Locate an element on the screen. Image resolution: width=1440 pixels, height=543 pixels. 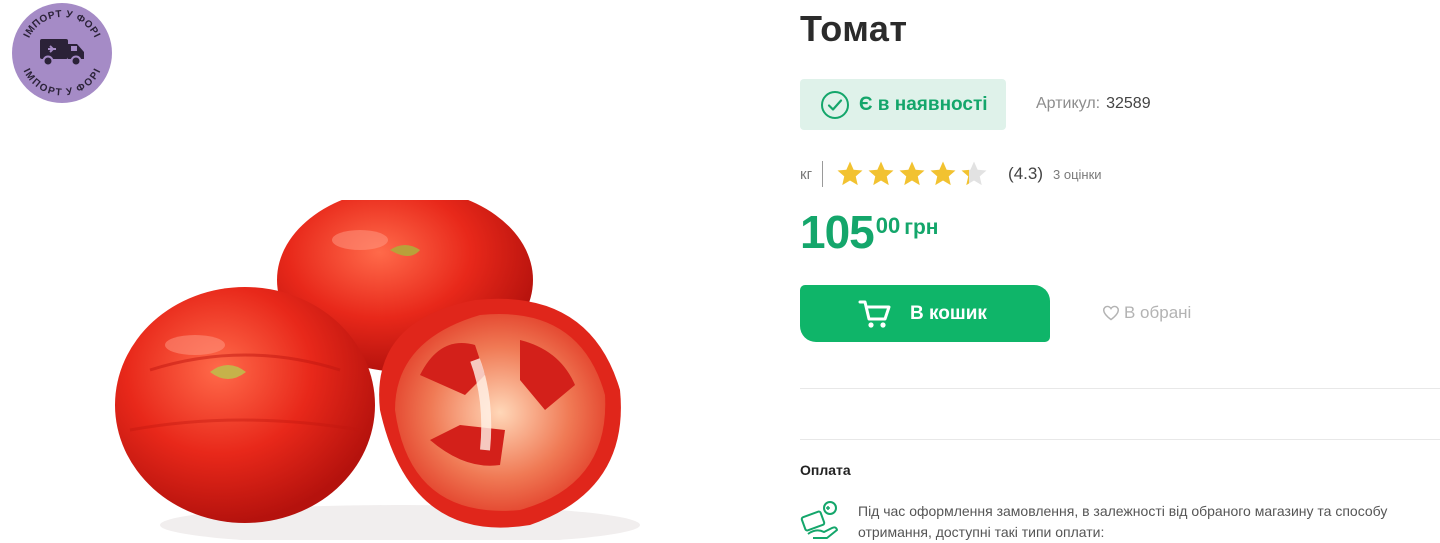
import-badge-ring: ІМПОРТ У ФОРІ ІМПОРТ У ФОРІ is located at coordinates (62, 54).